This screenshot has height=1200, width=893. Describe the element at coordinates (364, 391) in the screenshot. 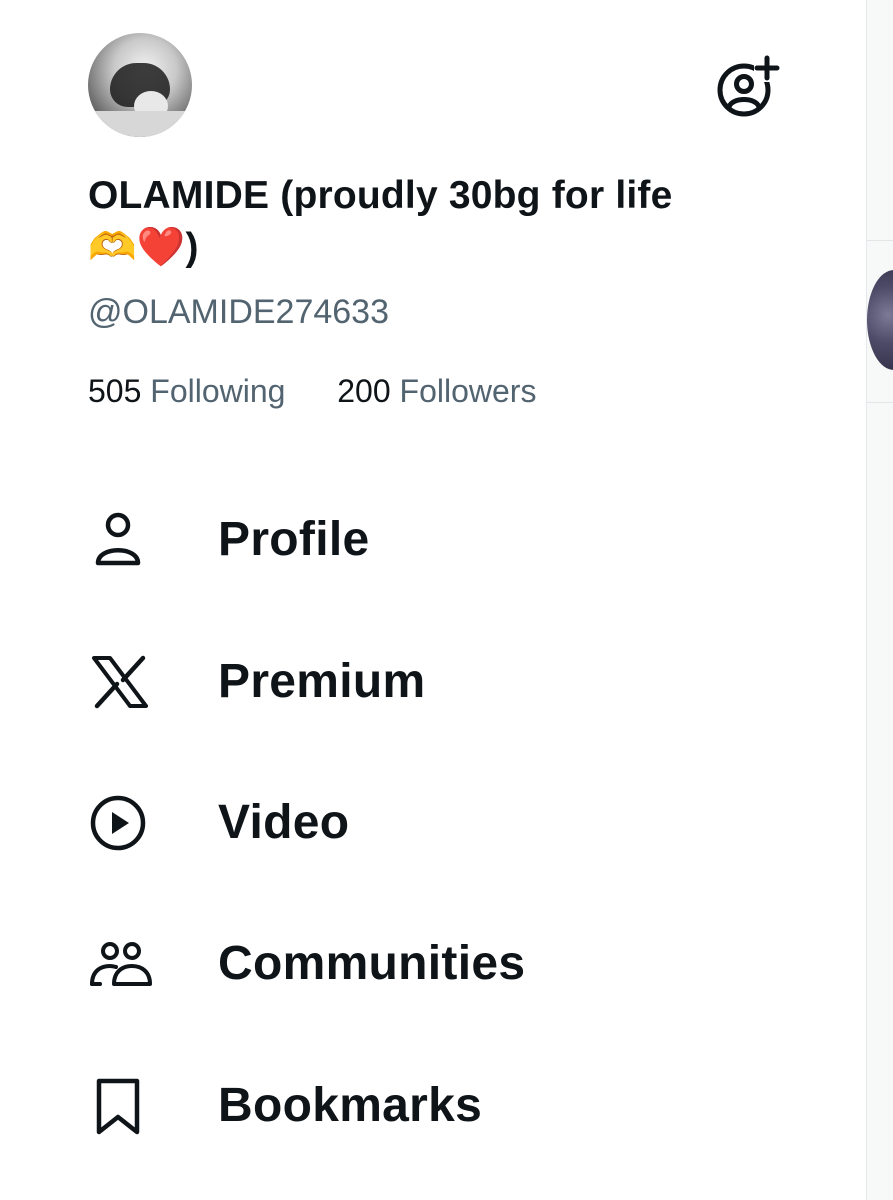

I see `followers-count: 200` at that location.